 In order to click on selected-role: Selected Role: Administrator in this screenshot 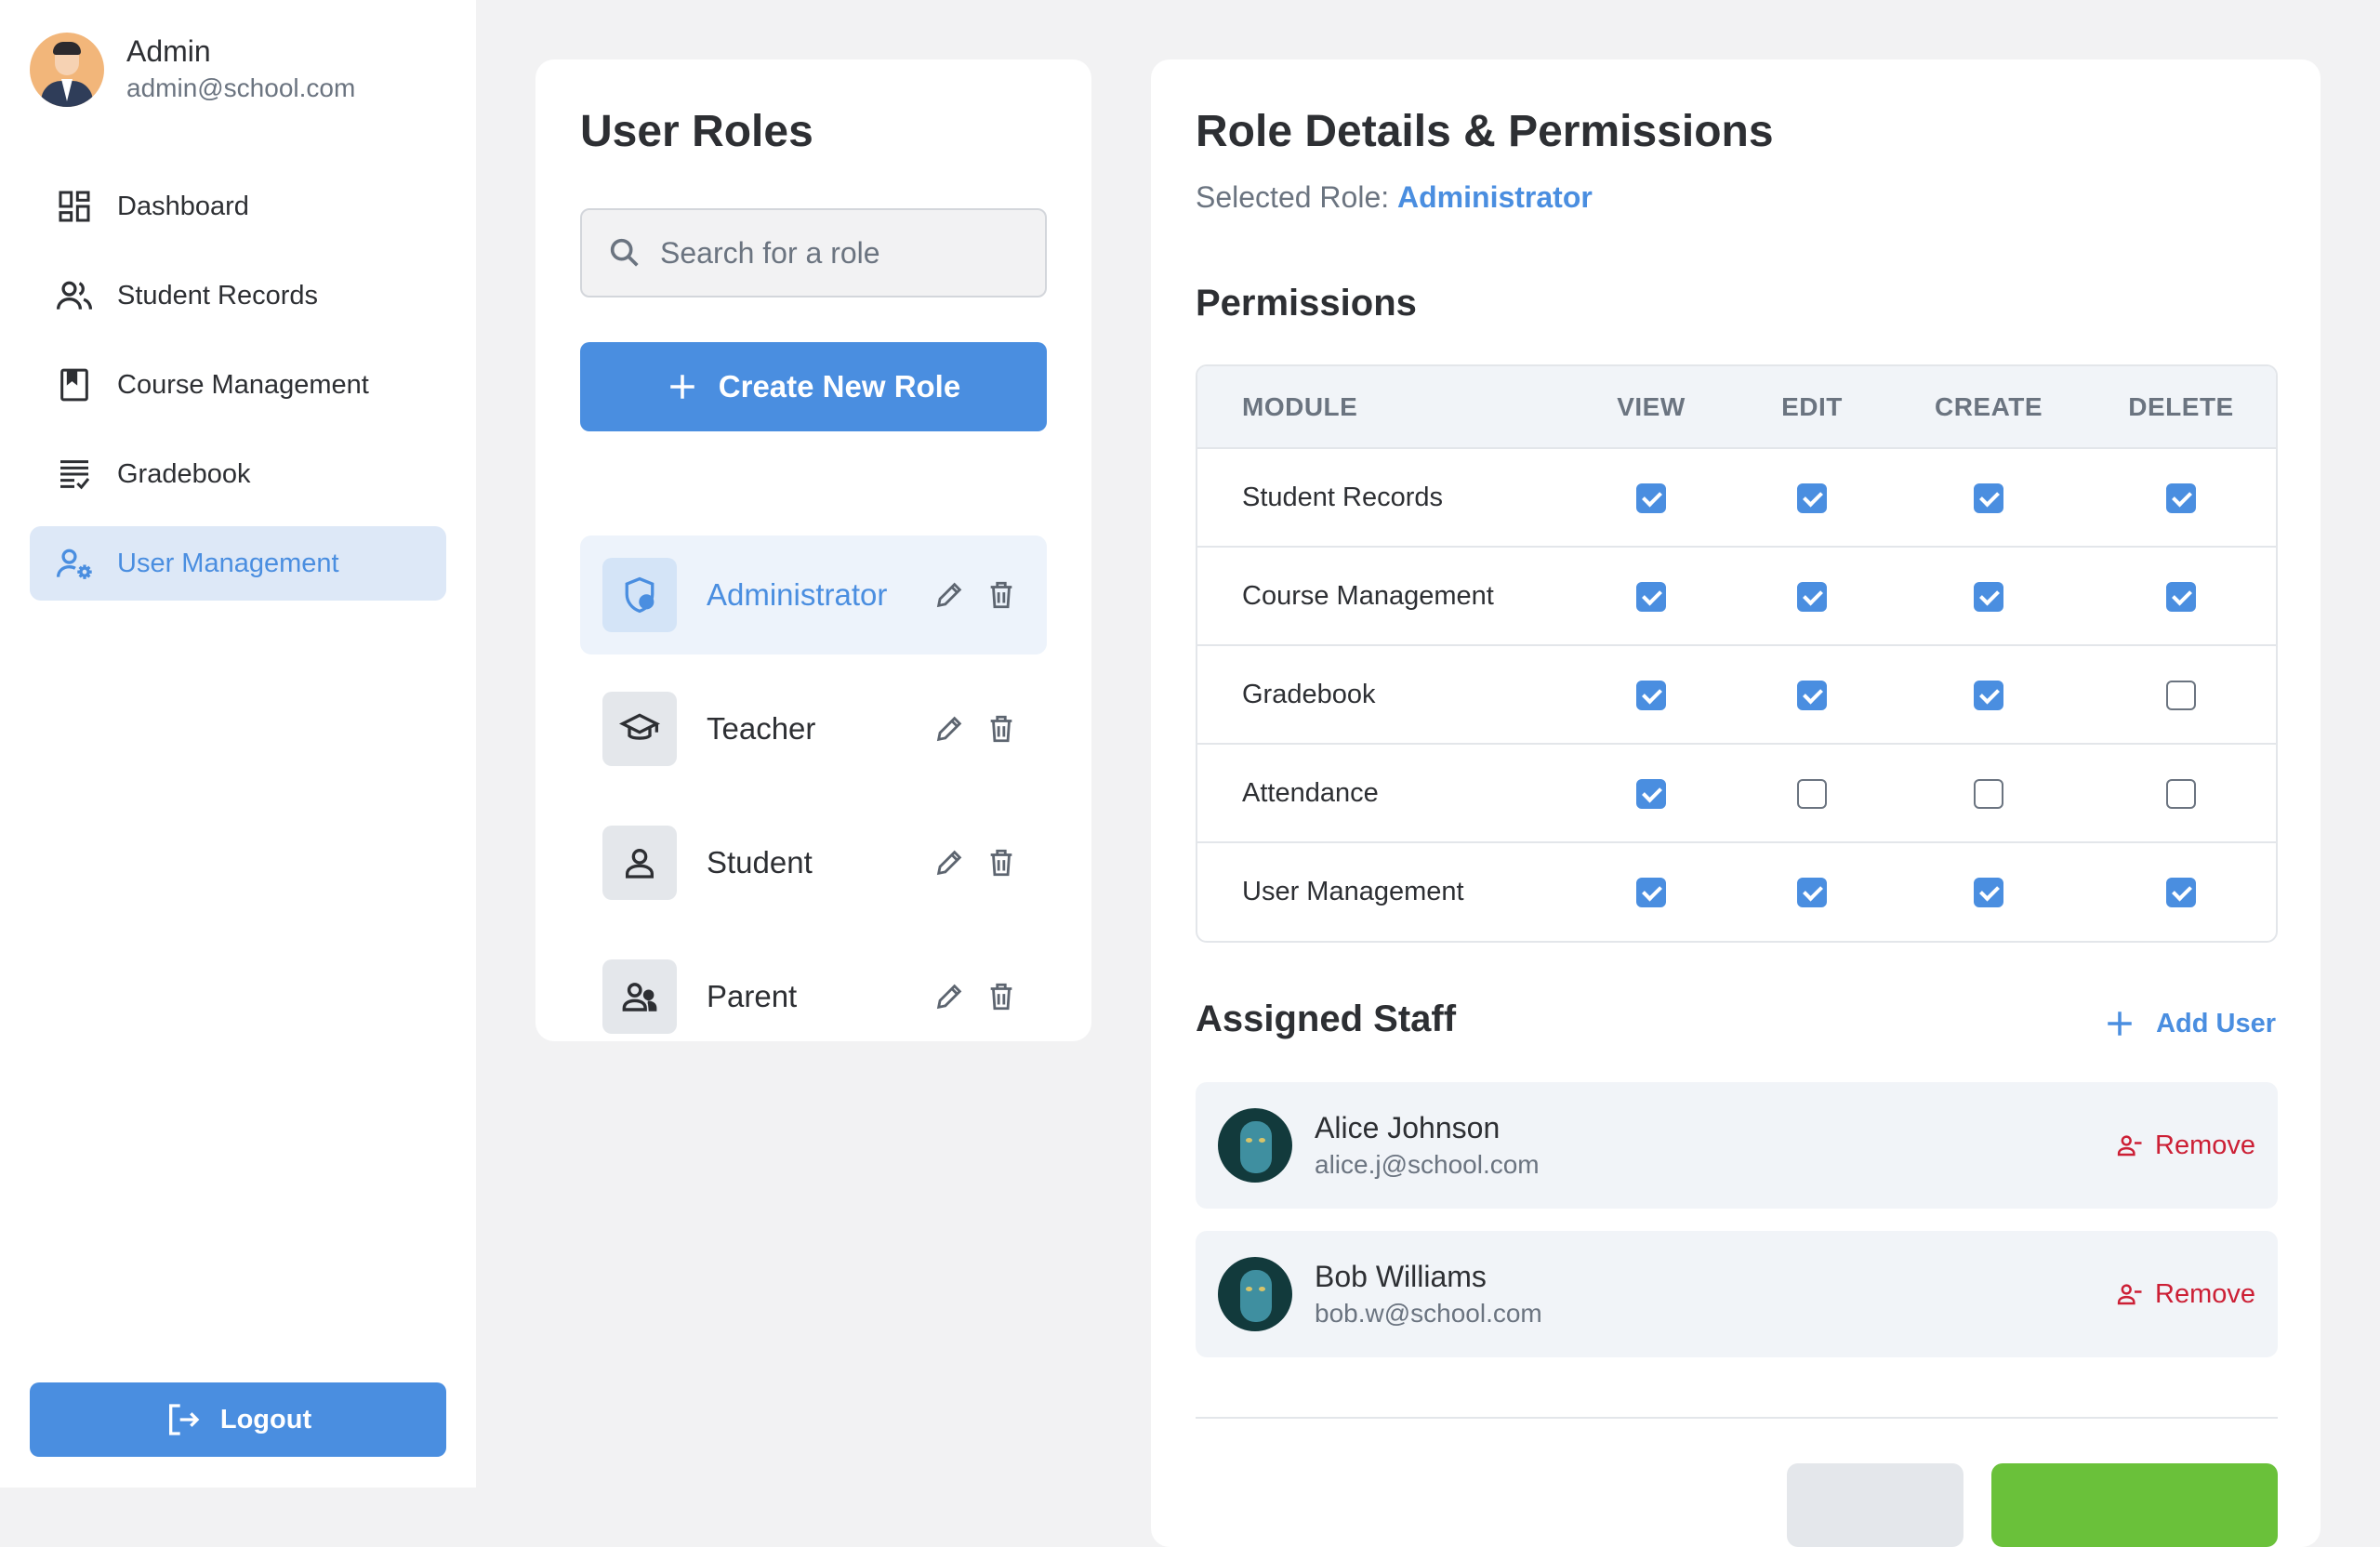, I will do `click(1394, 197)`.